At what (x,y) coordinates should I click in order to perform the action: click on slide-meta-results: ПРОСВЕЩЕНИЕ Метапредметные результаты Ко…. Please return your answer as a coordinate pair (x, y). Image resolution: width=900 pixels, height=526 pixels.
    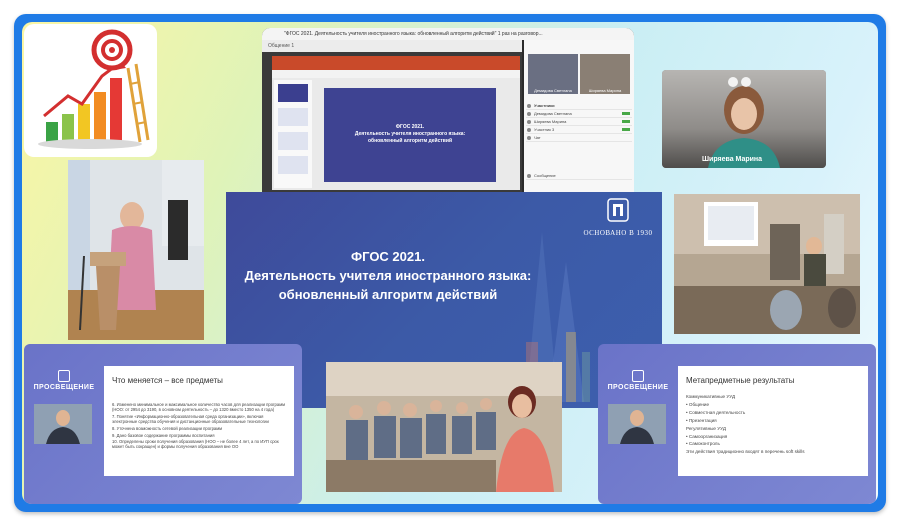
    Looking at the image, I should click on (737, 424).